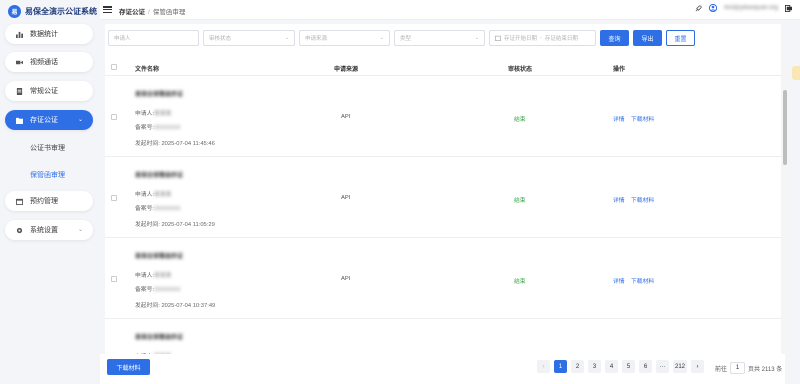 The image size is (800, 384). Describe the element at coordinates (49, 120) in the screenshot. I see `sidebar-item-evidence-notary: 存证公证 ⌄` at that location.